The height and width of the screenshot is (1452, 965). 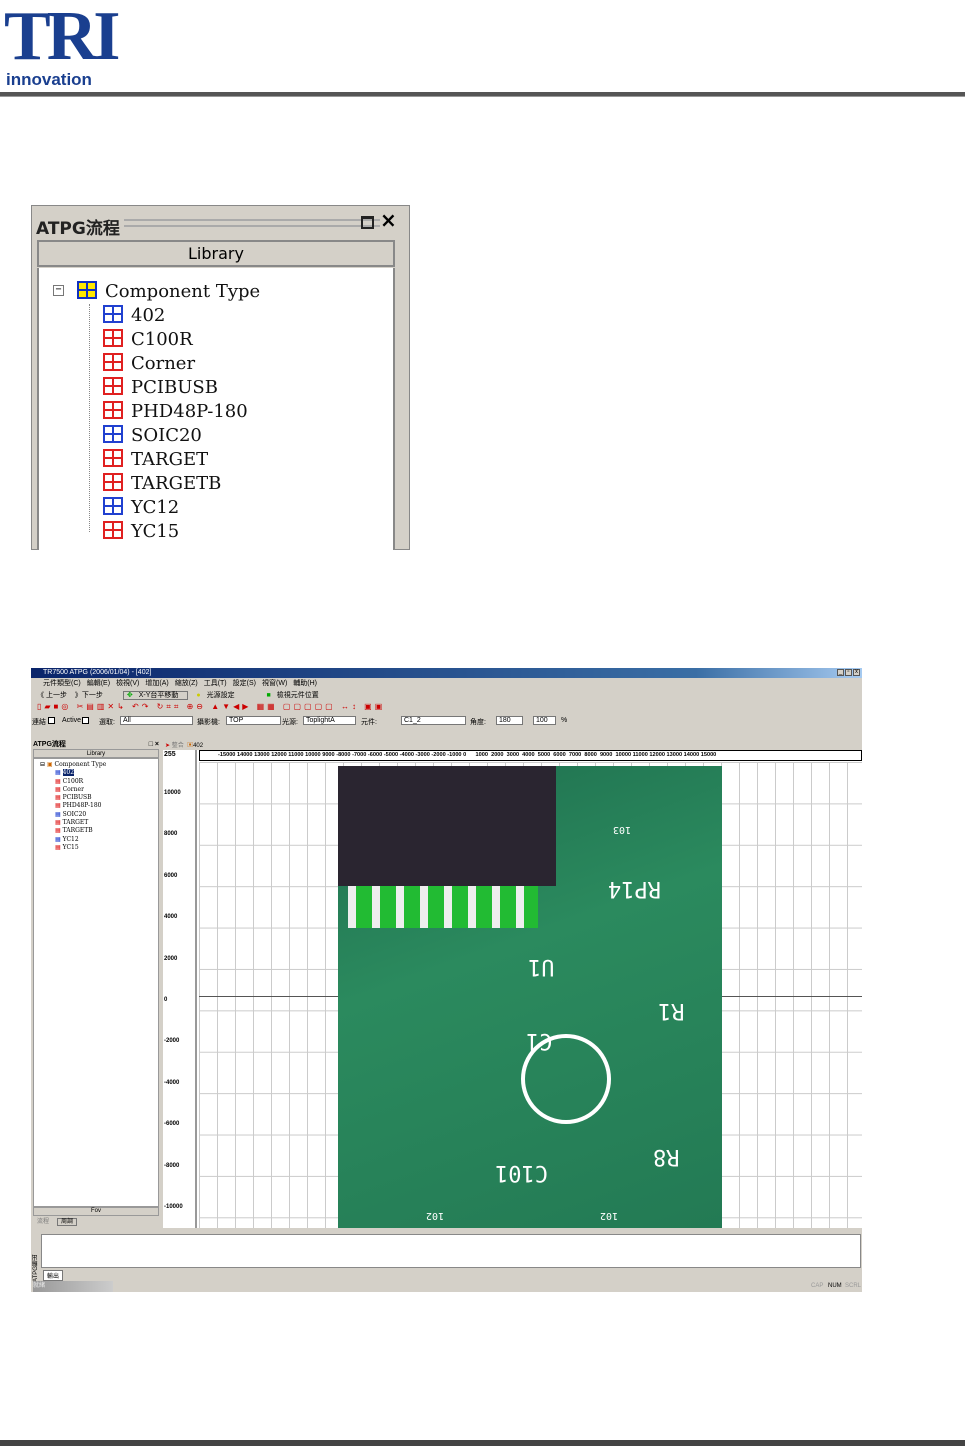 What do you see at coordinates (99, 765) in the screenshot?
I see `side-tree-root: ⊟ ▣ Component Type` at bounding box center [99, 765].